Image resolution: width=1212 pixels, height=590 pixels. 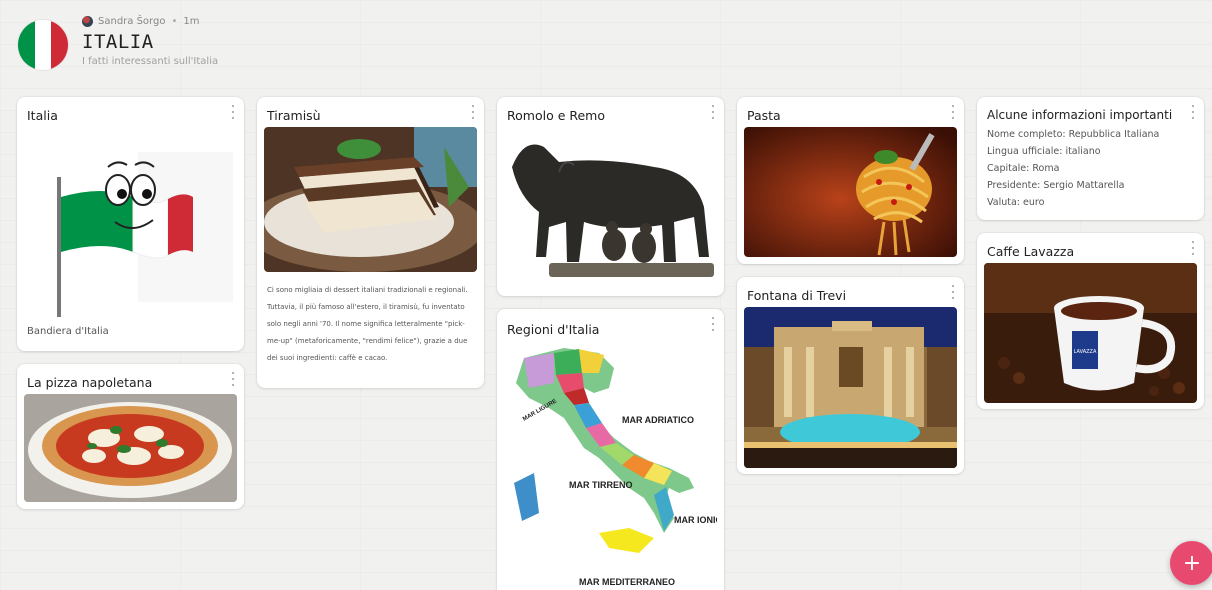 I want to click on board-flag-icon, so click(x=43, y=45).